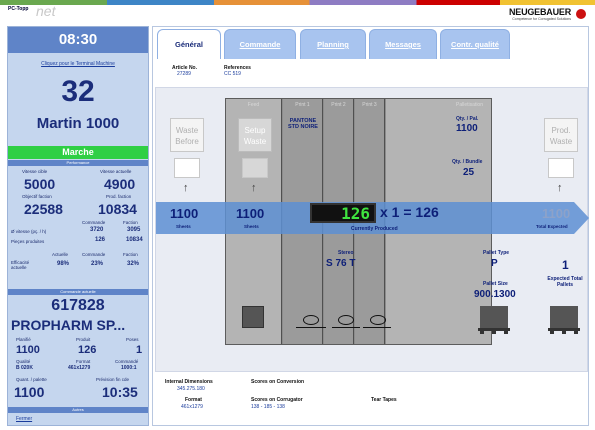  I want to click on scores-corrugator-label: Scores on Corrugator, so click(277, 400).